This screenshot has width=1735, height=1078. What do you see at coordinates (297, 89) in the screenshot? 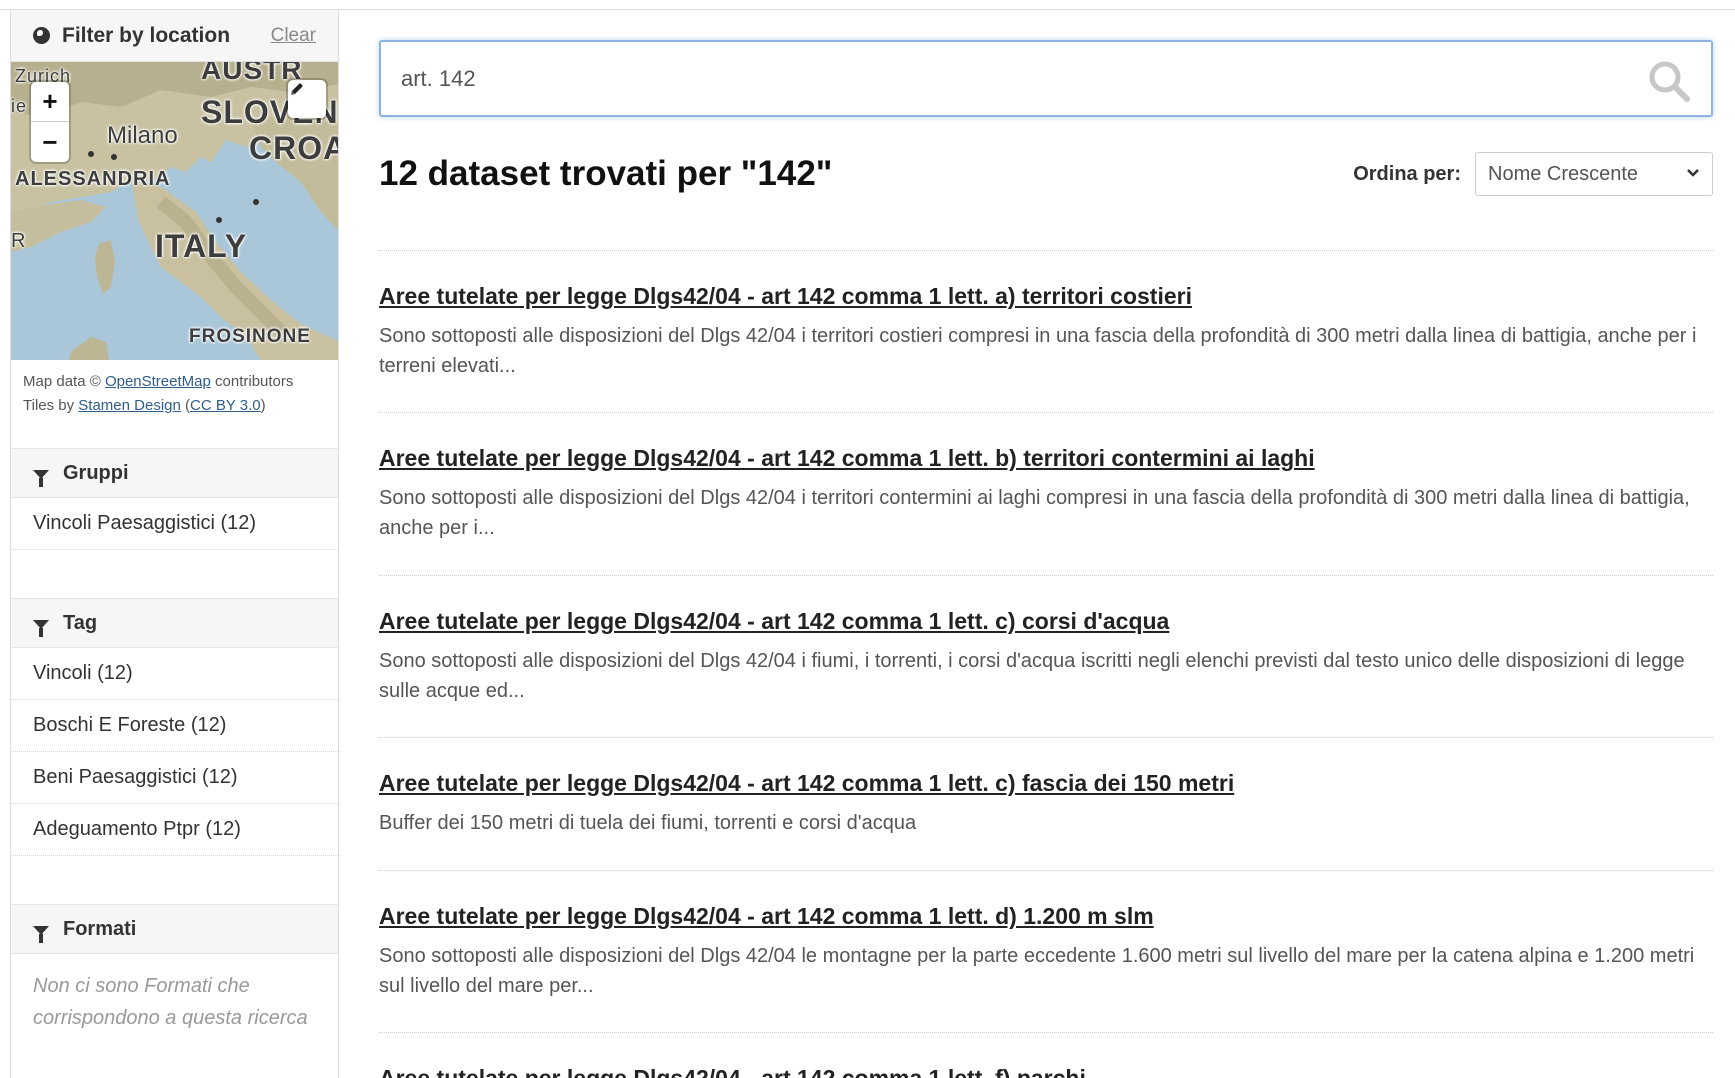
I see `pencil-icon` at bounding box center [297, 89].